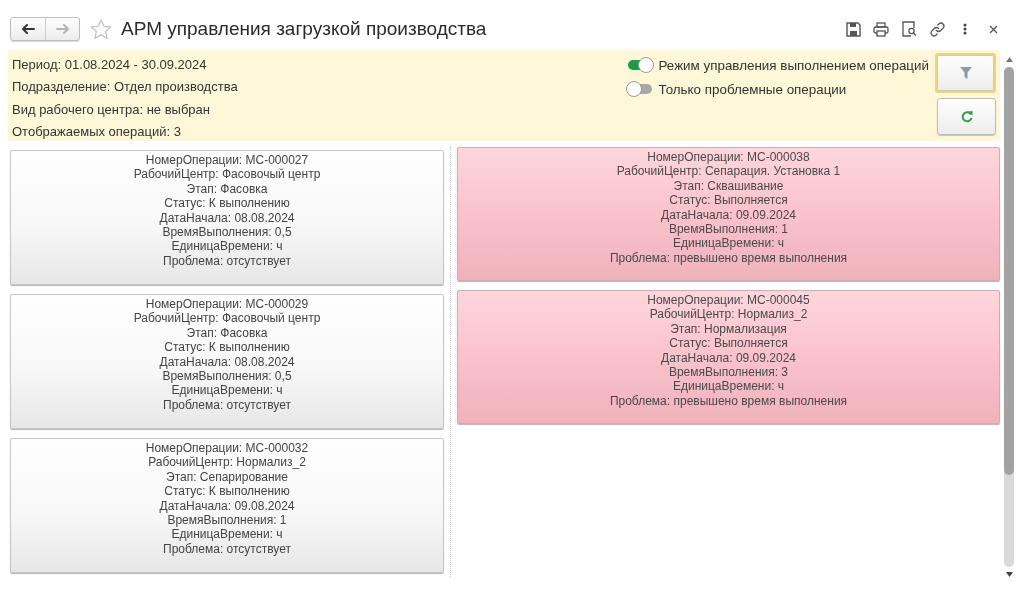 The width and height of the screenshot is (1016, 608). What do you see at coordinates (793, 65) in the screenshot?
I see `toggle-label: Режим управления выполнением операций` at bounding box center [793, 65].